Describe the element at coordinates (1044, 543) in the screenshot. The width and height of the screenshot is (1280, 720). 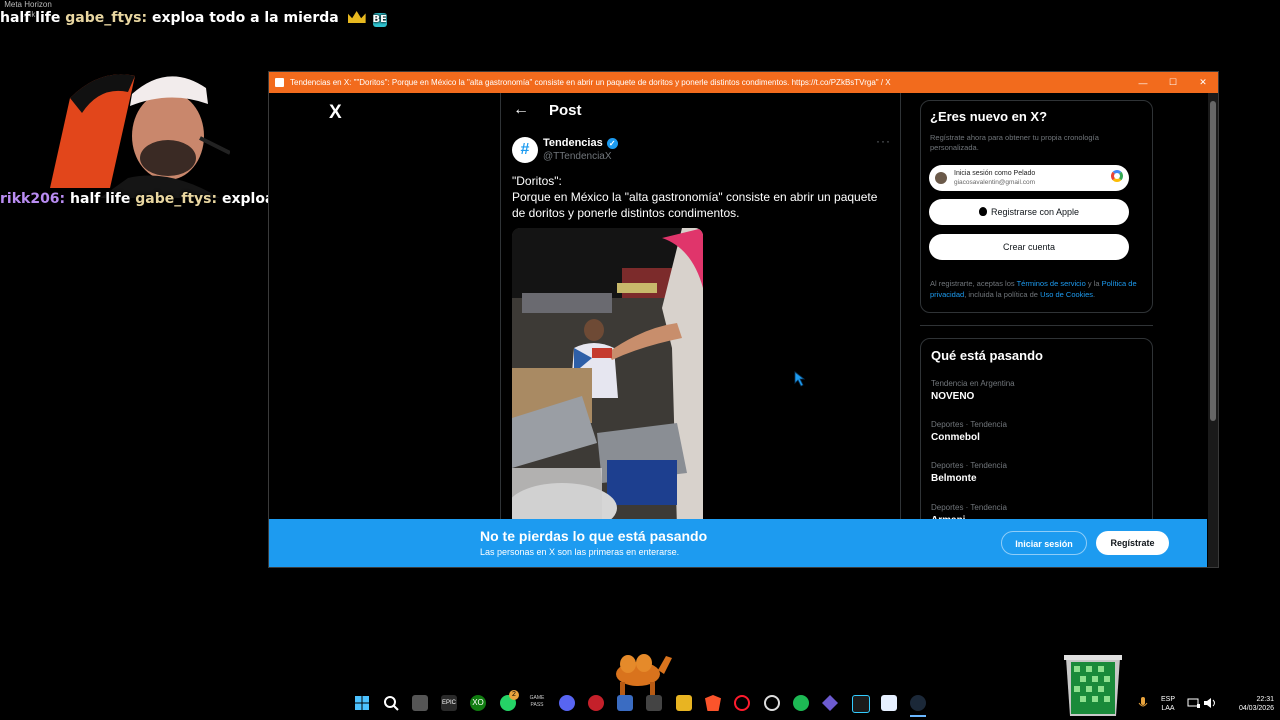
I see `login-button: Iniciar sesión` at that location.